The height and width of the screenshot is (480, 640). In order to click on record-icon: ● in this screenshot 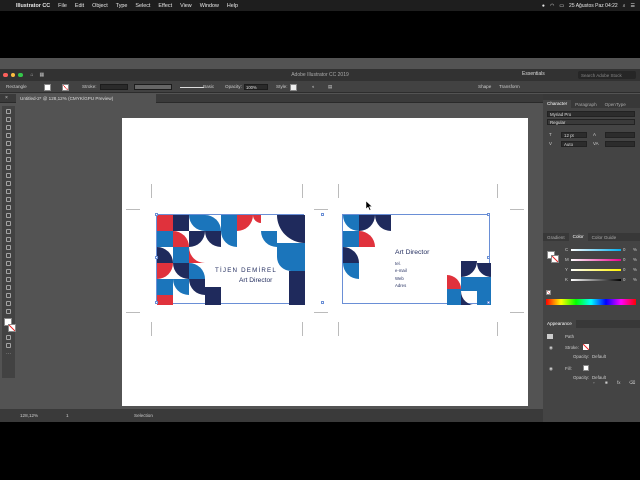, I will do `click(543, 6)`.